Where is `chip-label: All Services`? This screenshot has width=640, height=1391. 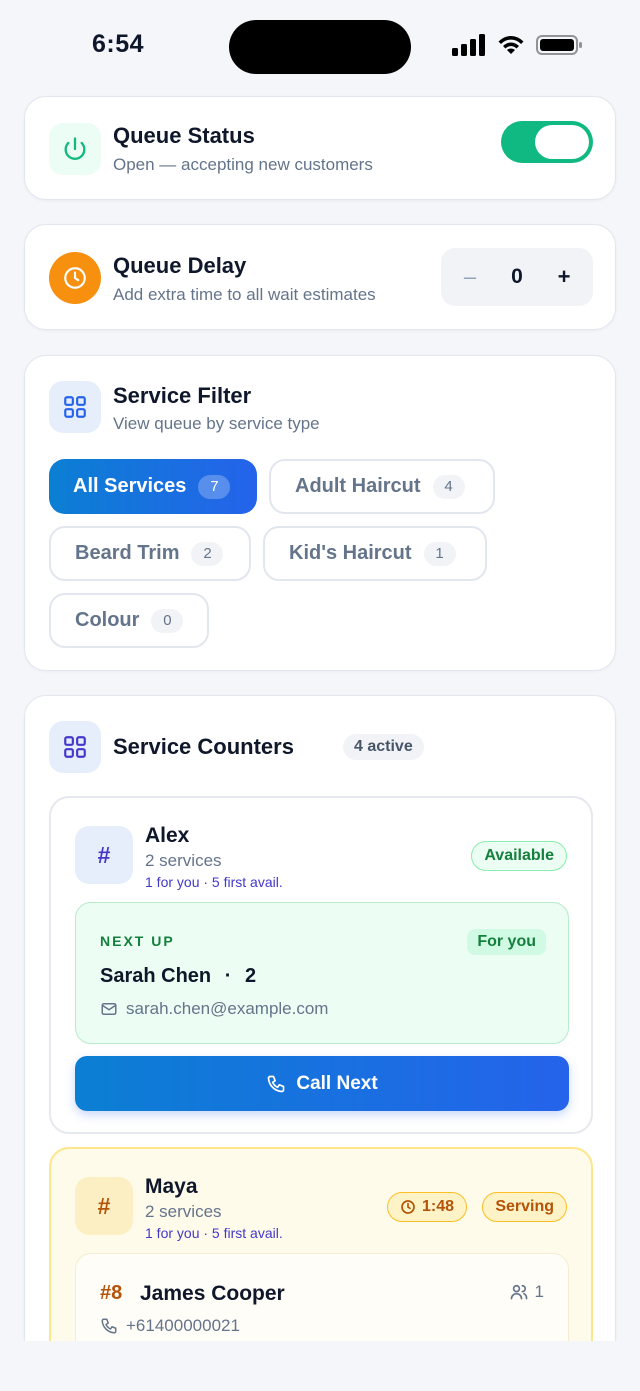
chip-label: All Services is located at coordinates (130, 486).